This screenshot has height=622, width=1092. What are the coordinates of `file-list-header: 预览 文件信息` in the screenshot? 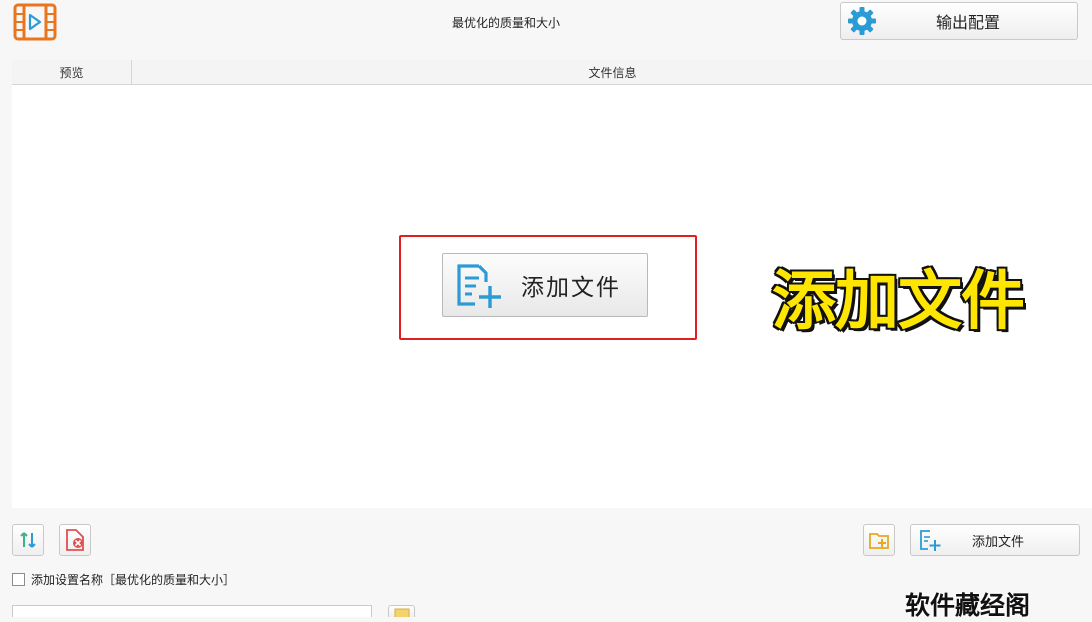 It's located at (552, 72).